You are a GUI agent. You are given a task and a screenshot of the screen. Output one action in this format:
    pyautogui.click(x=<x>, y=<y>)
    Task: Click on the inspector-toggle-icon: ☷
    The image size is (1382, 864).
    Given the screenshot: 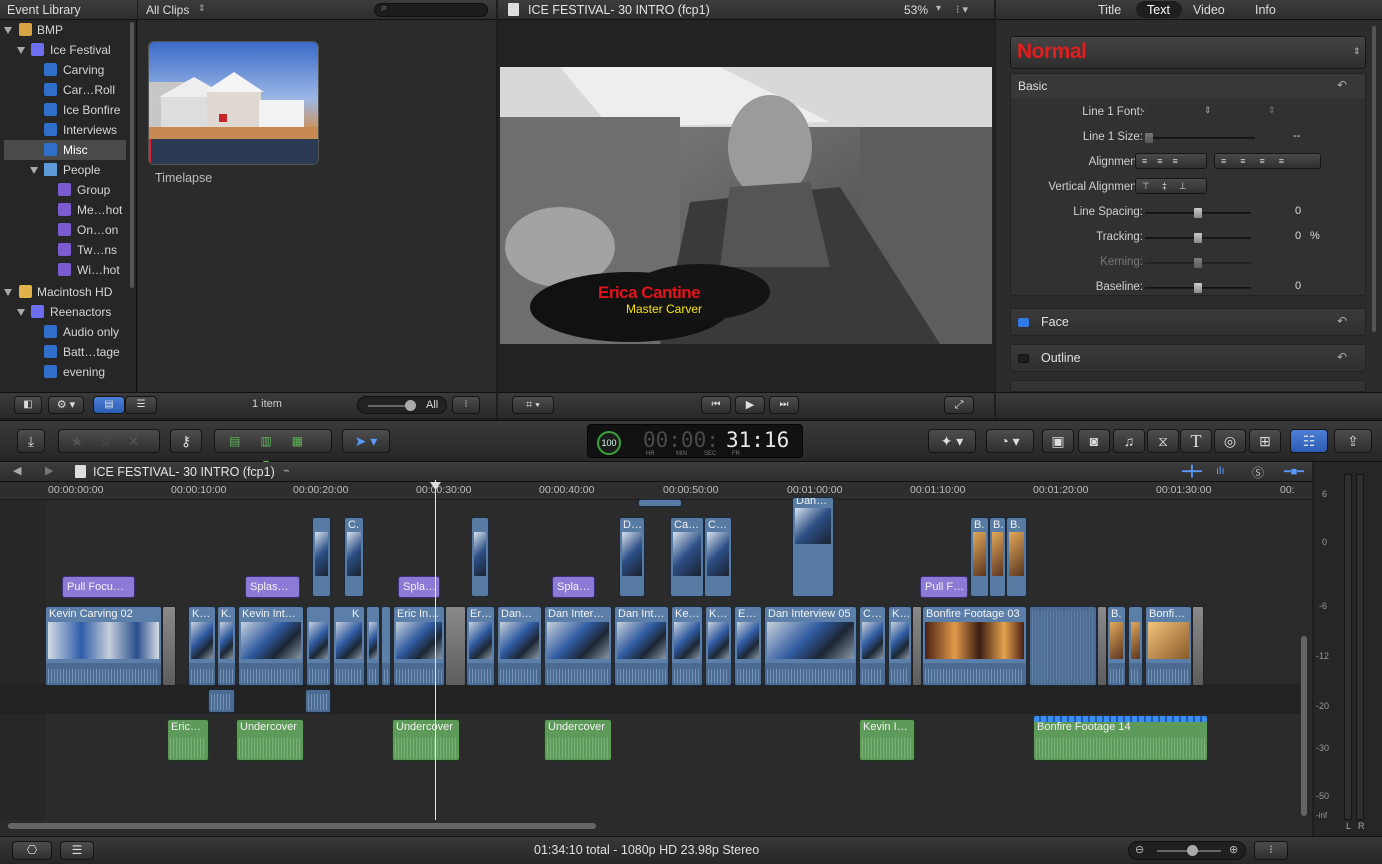 What is the action you would take?
    pyautogui.click(x=1309, y=441)
    